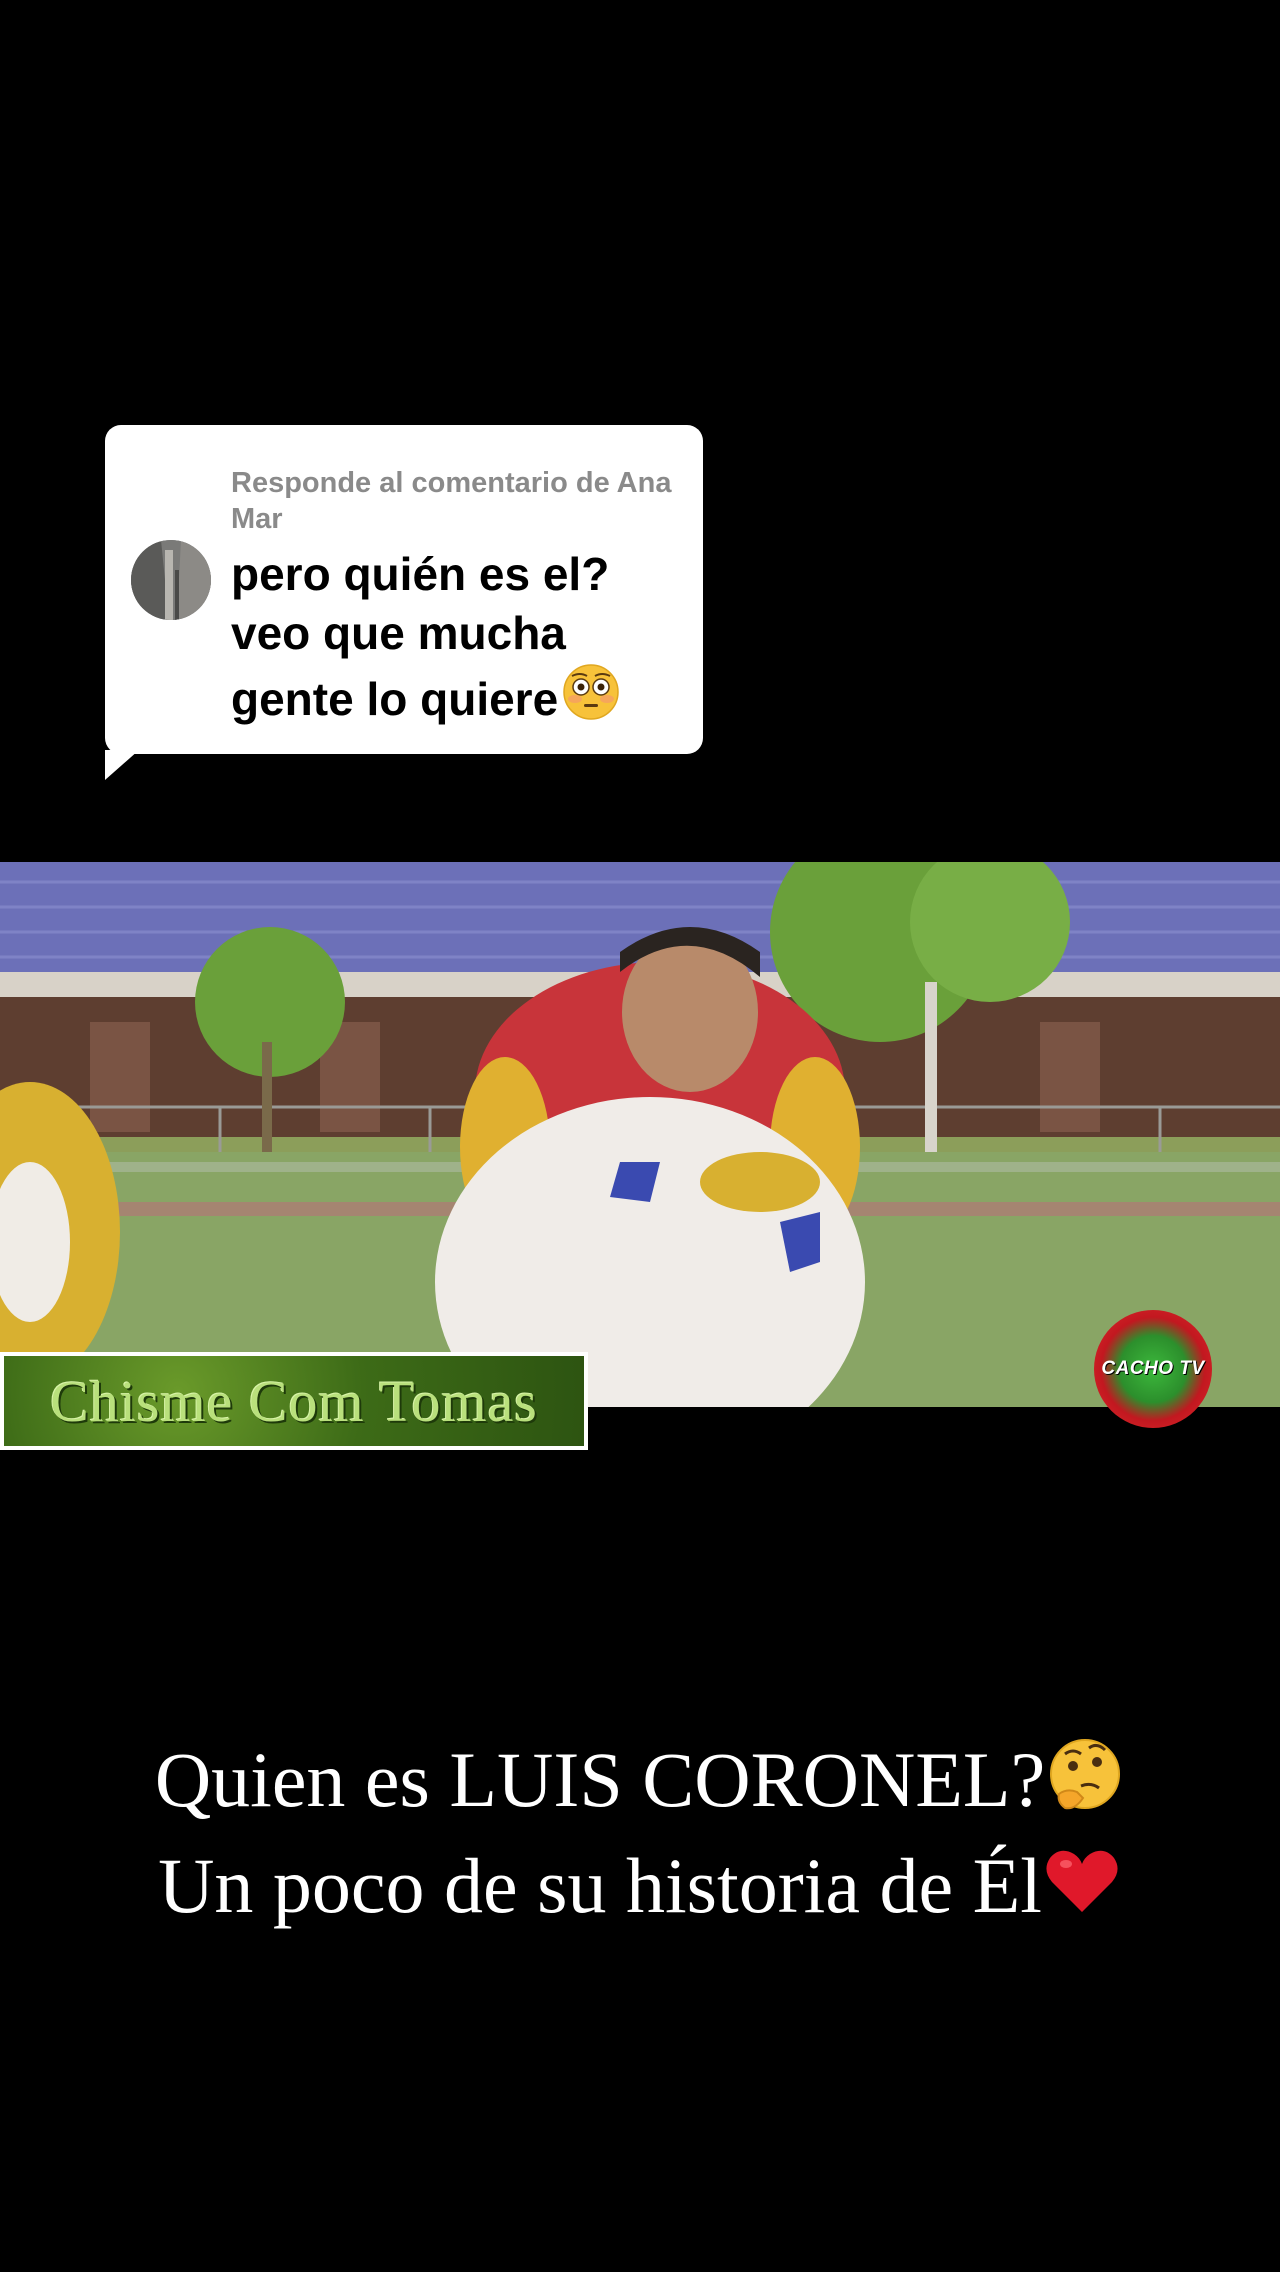  I want to click on reply-card-tail, so click(122, 765).